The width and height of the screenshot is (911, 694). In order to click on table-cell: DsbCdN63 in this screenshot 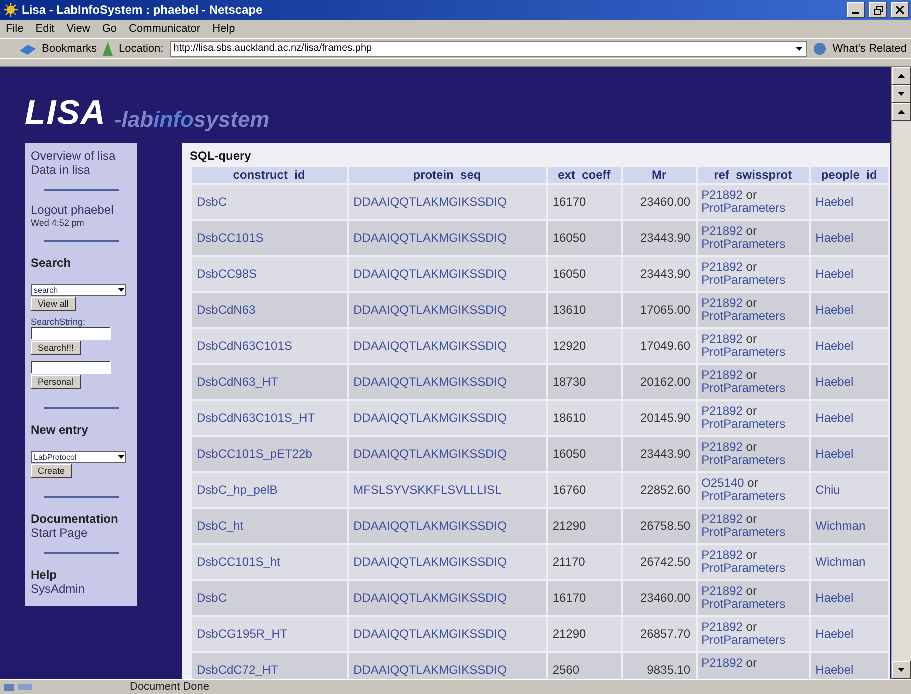, I will do `click(269, 310)`.